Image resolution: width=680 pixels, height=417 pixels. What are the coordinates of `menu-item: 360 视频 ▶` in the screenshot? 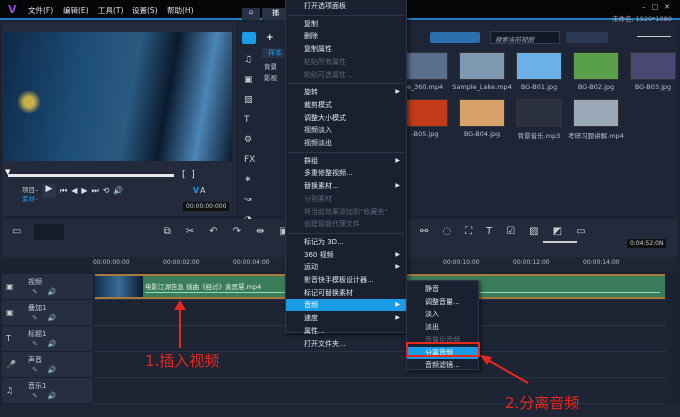 It's located at (346, 255).